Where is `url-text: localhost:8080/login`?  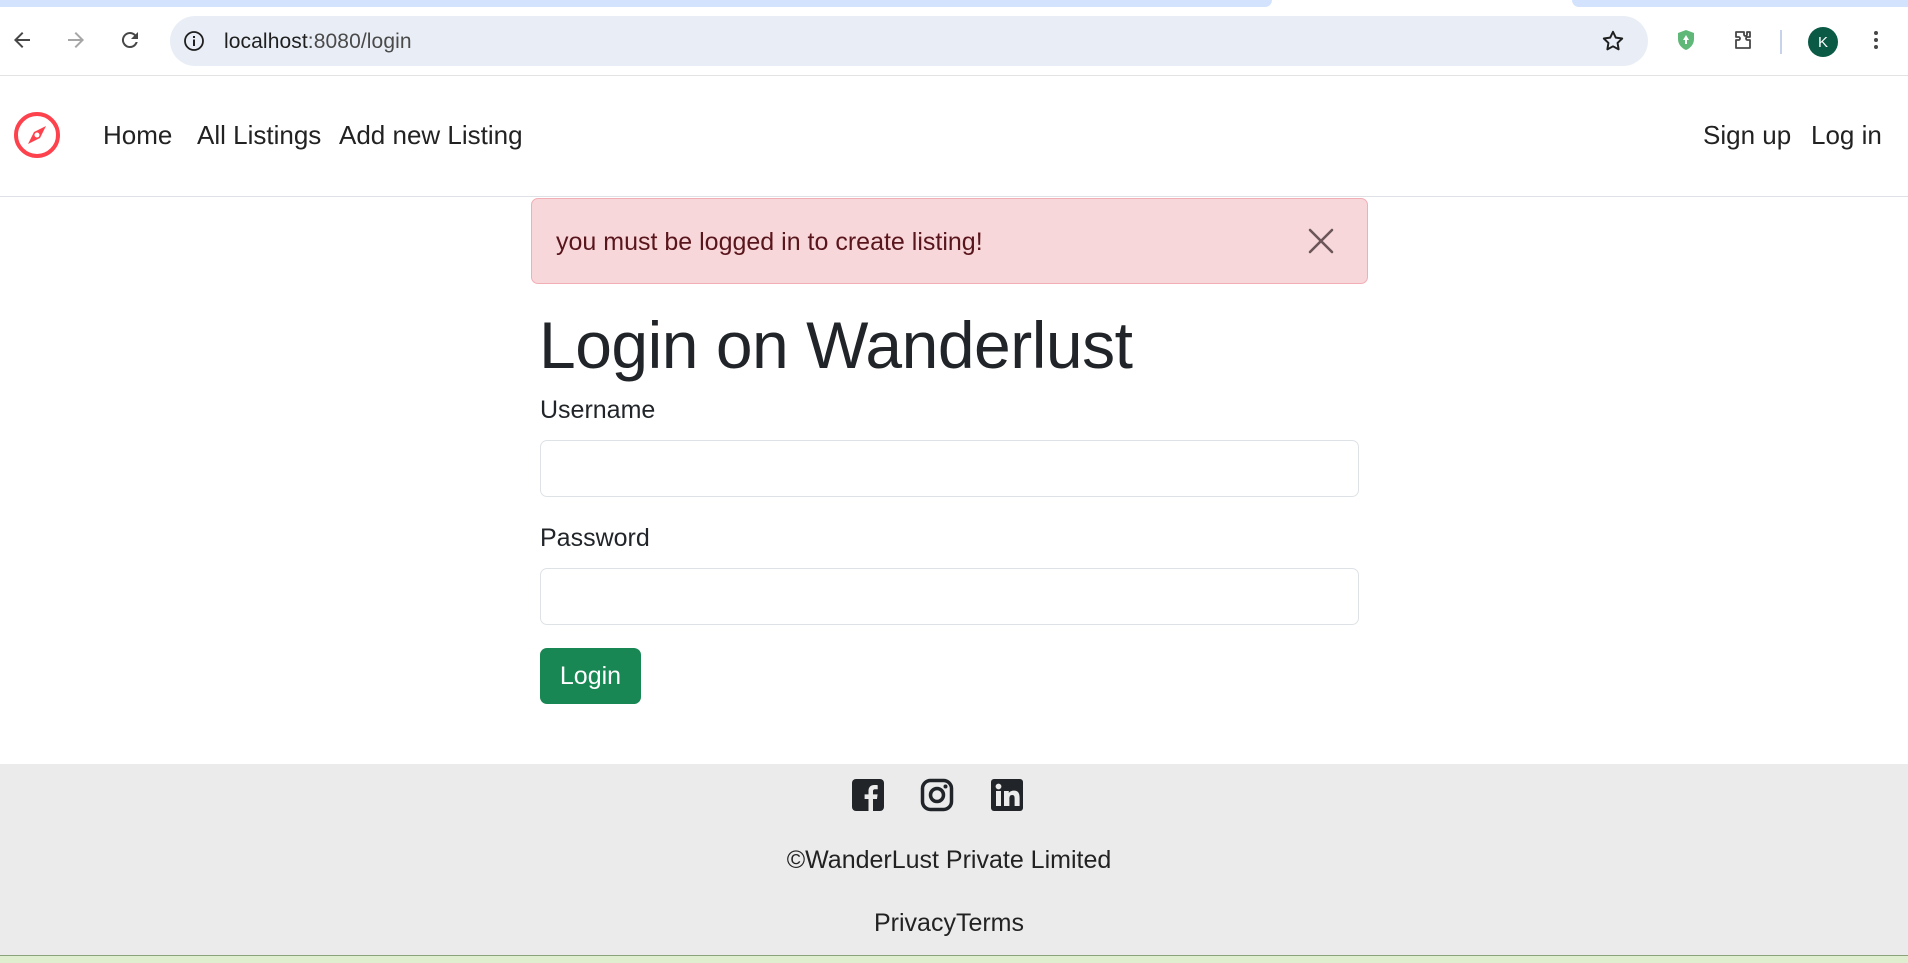 url-text: localhost:8080/login is located at coordinates (318, 42).